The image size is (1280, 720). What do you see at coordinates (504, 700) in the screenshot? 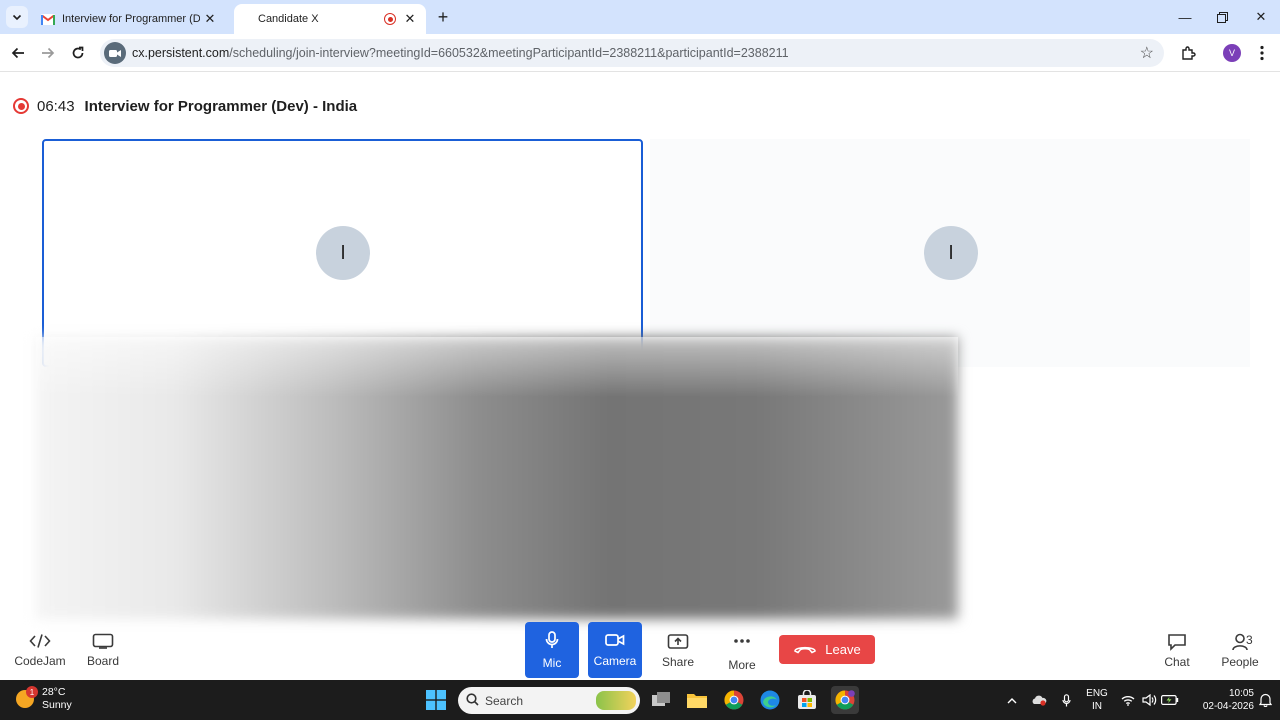
I see `search-placeholder: Search` at bounding box center [504, 700].